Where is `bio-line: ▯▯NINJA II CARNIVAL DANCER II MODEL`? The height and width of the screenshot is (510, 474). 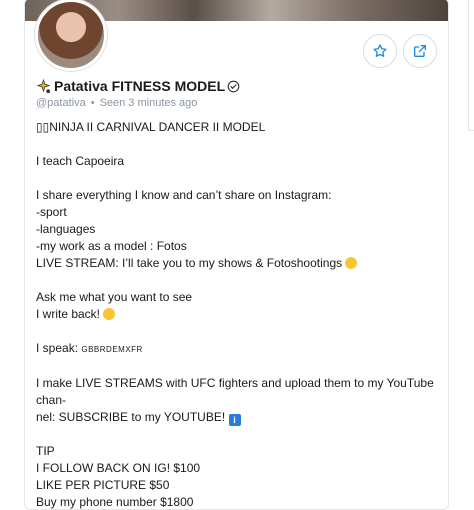
bio-line: ▯▯NINJA II CARNIVAL DANCER II MODEL is located at coordinates (151, 127).